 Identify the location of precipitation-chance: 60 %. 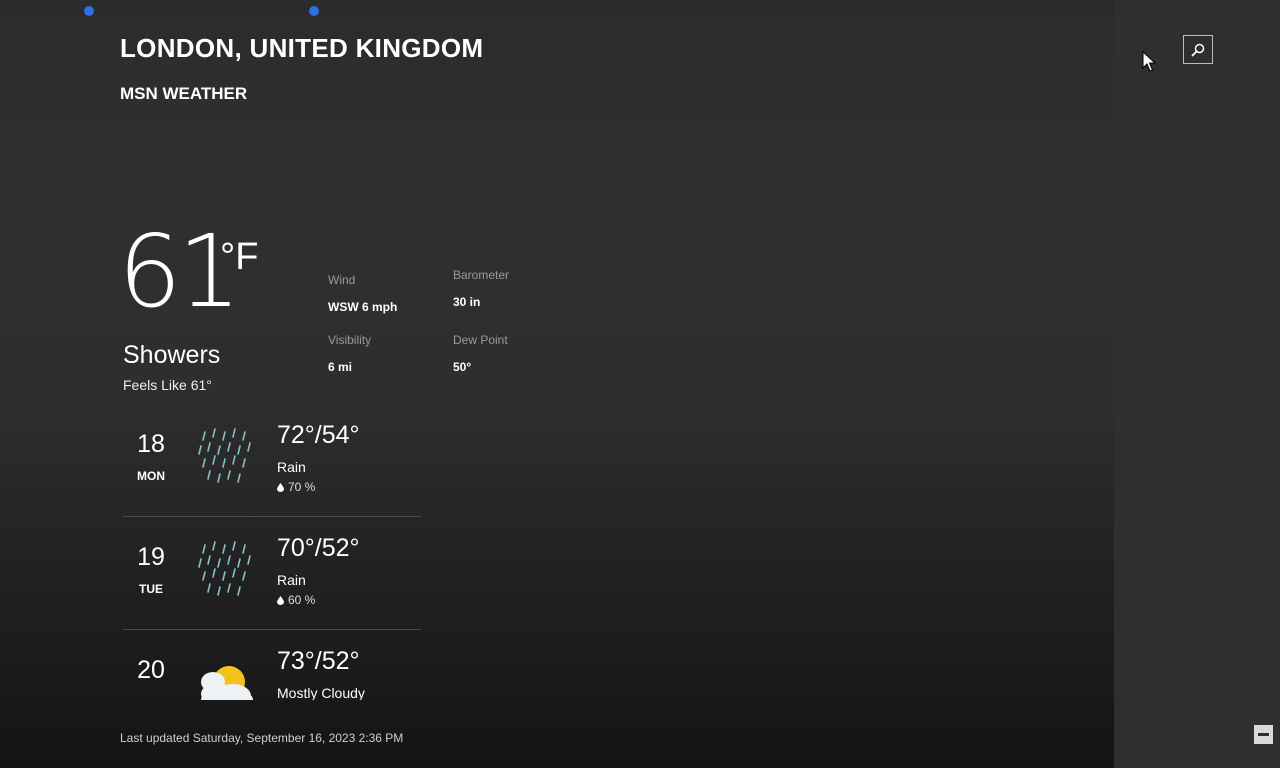
(302, 600).